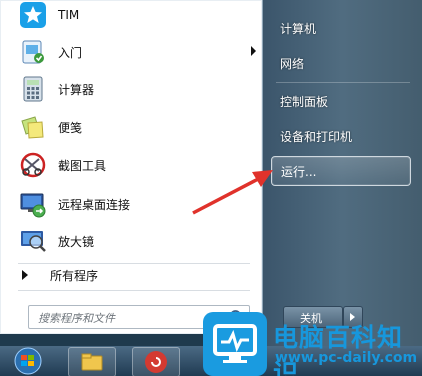 Image resolution: width=422 pixels, height=376 pixels. I want to click on right-item-devices-printers: 设备和打印机, so click(316, 136).